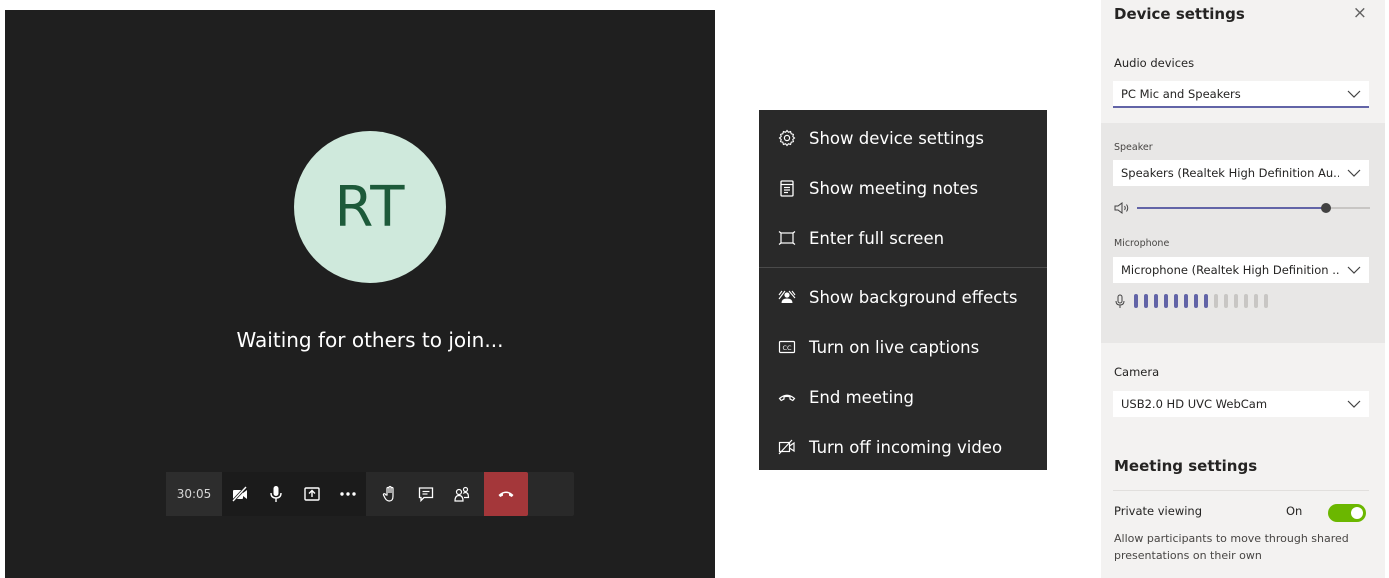  I want to click on menu-item-turn-on-live-captions: CC Turn on live captions, so click(903, 347).